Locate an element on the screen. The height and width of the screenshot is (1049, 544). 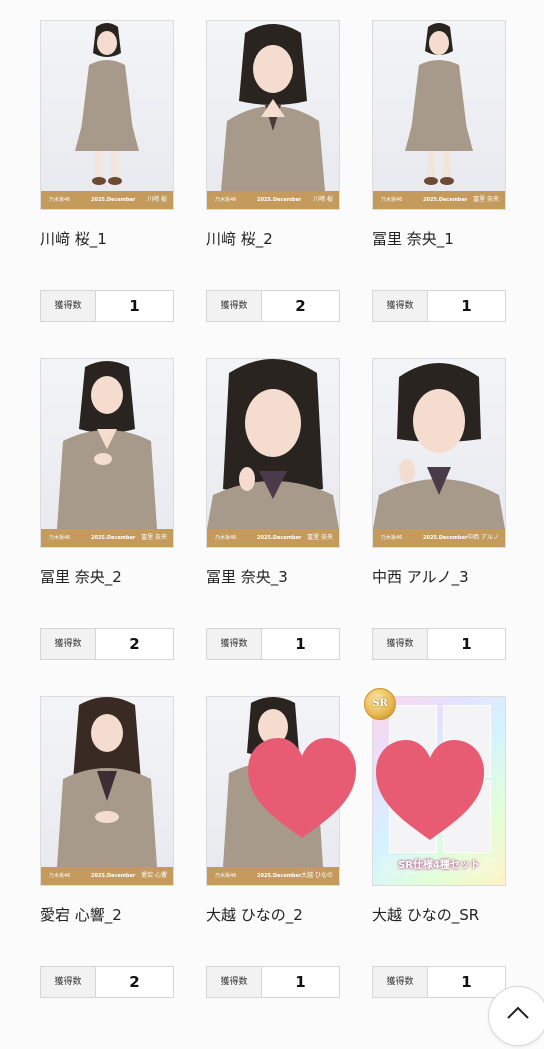
sr-badge: SR is located at coordinates (380, 704).